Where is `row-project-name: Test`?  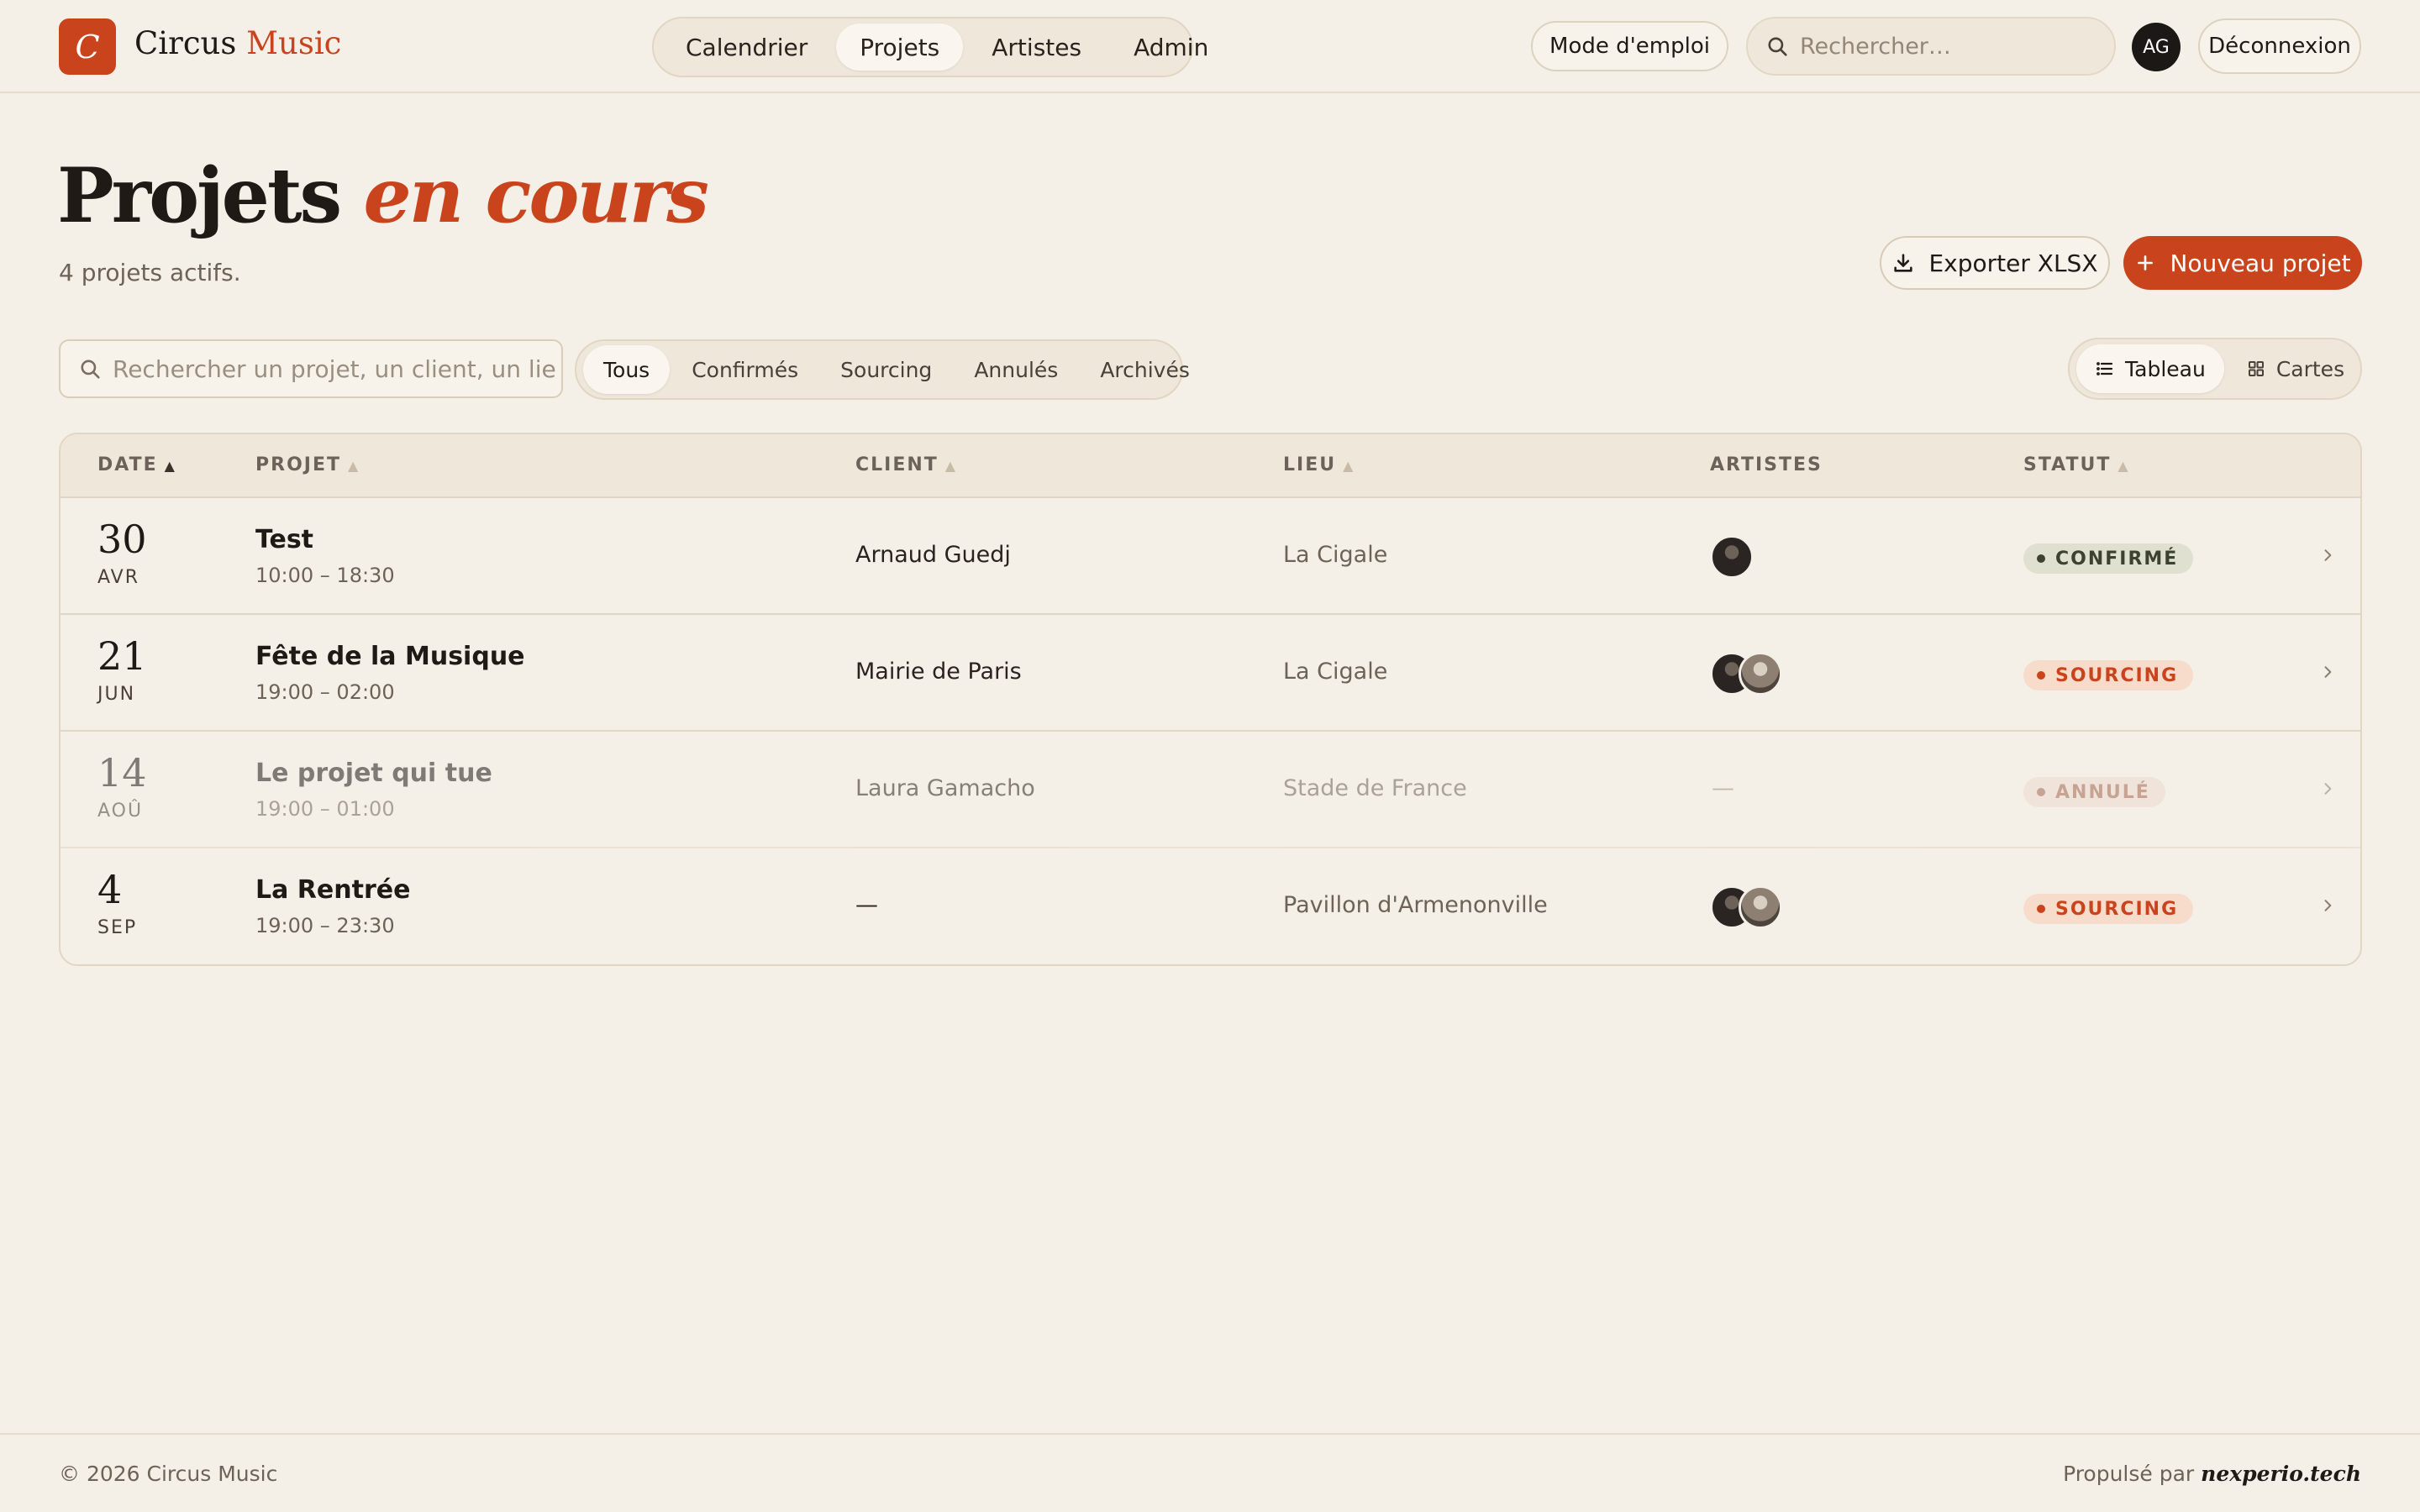 row-project-name: Test is located at coordinates (284, 539).